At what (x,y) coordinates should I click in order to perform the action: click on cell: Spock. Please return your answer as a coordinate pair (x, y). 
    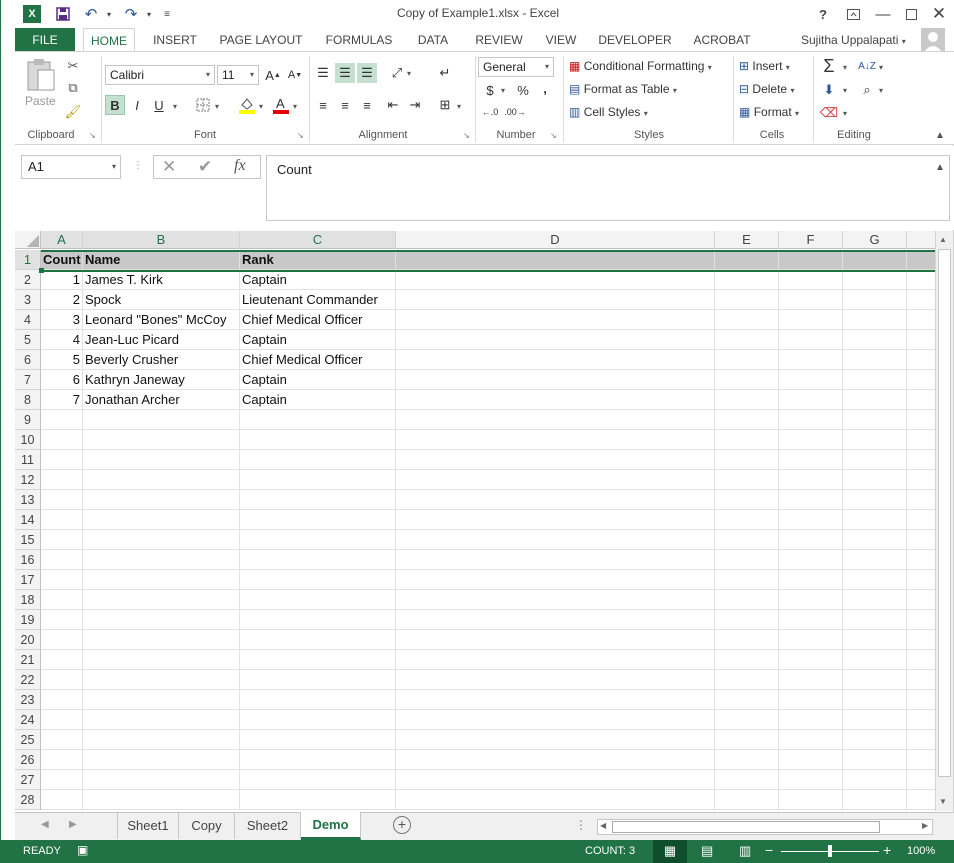
    Looking at the image, I should click on (161, 300).